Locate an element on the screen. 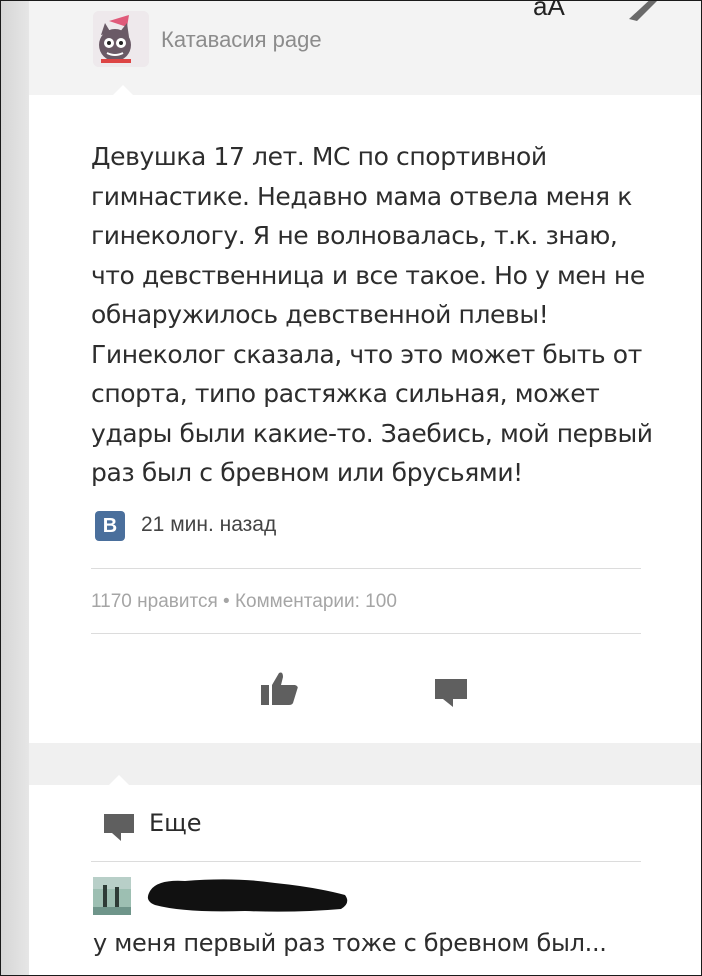 The width and height of the screenshot is (702, 976). pencil-icon is located at coordinates (645, 14).